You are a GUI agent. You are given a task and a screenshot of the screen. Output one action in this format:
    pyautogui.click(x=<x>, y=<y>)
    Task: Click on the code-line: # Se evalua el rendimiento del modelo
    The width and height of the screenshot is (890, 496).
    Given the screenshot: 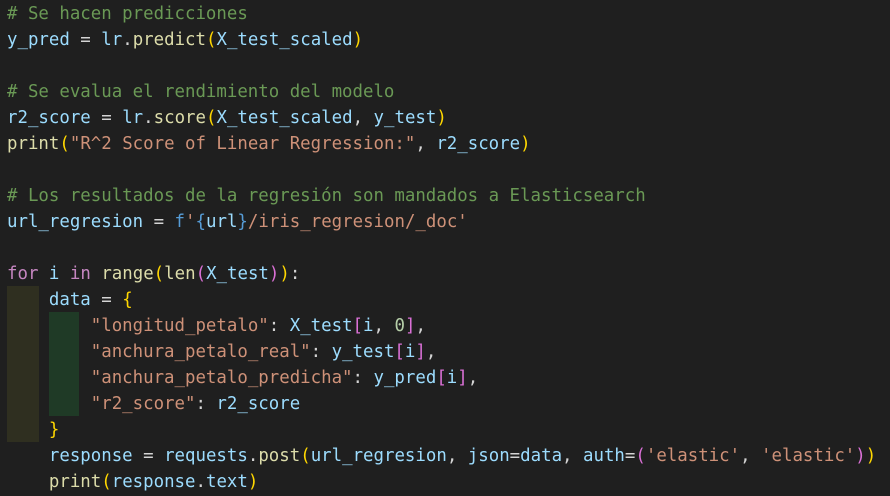 What is the action you would take?
    pyautogui.click(x=200, y=92)
    